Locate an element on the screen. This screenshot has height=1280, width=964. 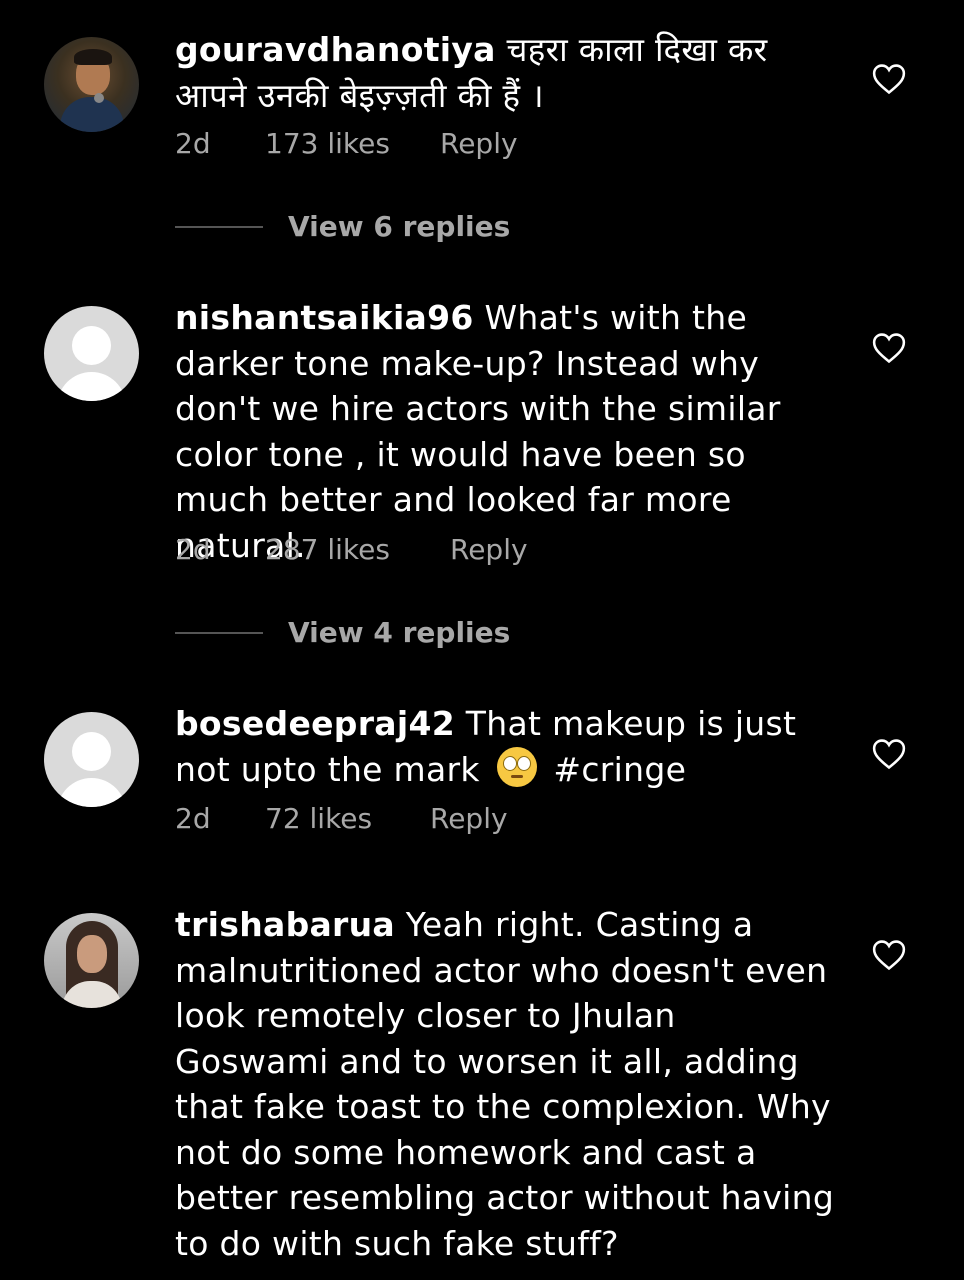
comment-likes: 173 likes is located at coordinates (352, 143).